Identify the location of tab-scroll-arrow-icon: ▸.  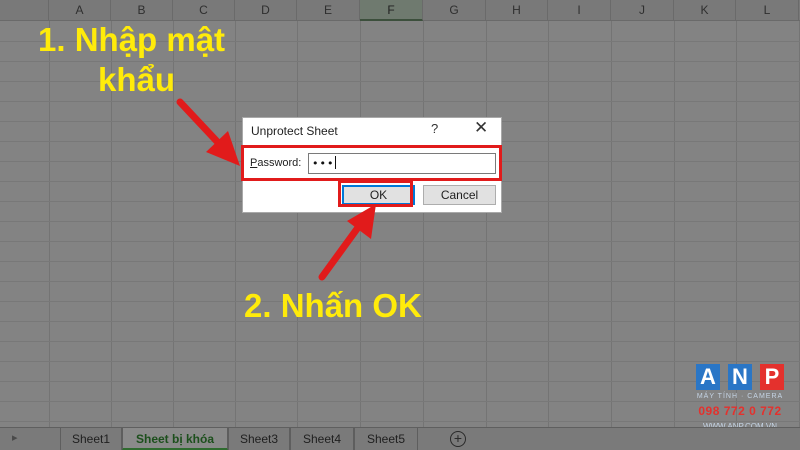
(15, 437).